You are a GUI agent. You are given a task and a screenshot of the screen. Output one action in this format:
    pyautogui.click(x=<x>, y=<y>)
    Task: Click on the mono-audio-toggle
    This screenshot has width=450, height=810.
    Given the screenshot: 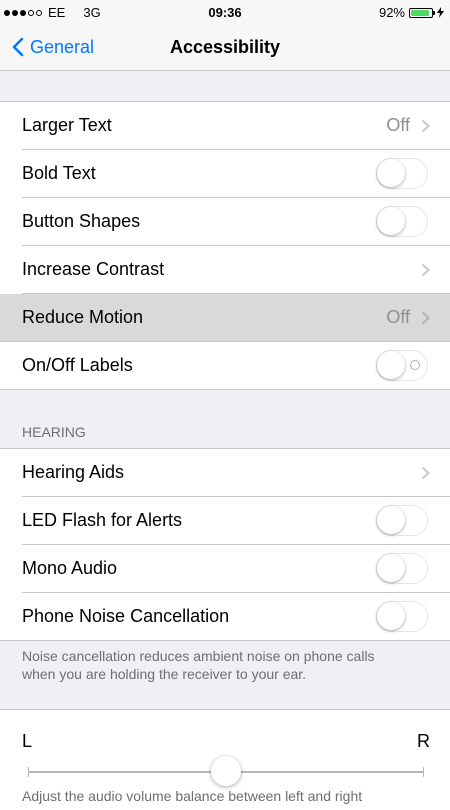 What is the action you would take?
    pyautogui.click(x=402, y=568)
    